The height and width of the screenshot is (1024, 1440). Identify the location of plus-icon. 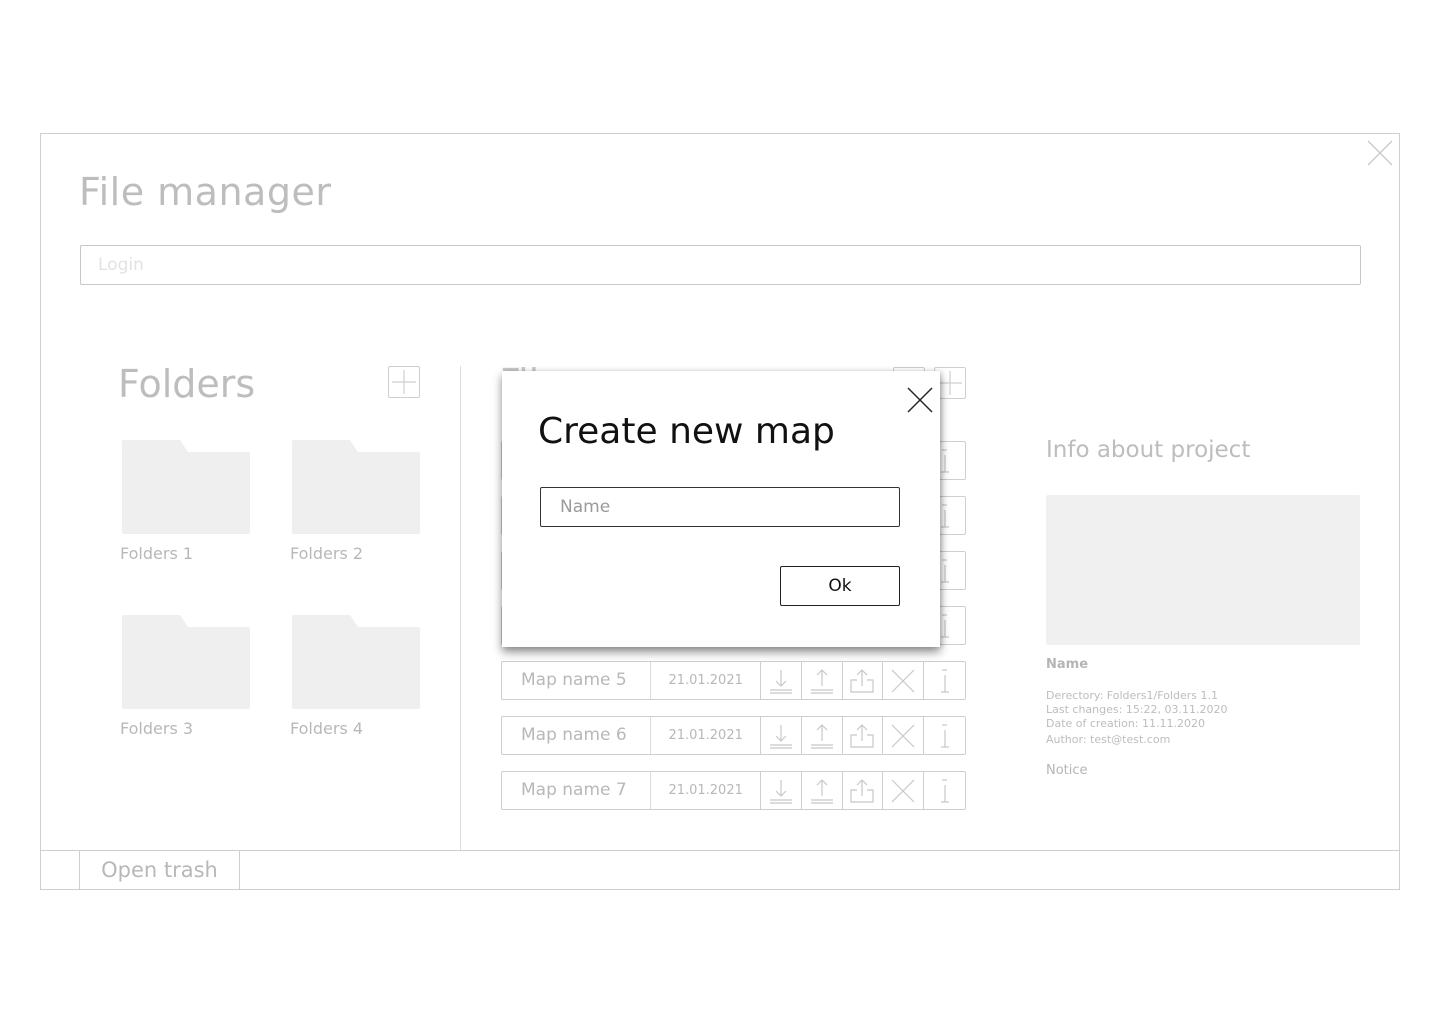
(404, 382).